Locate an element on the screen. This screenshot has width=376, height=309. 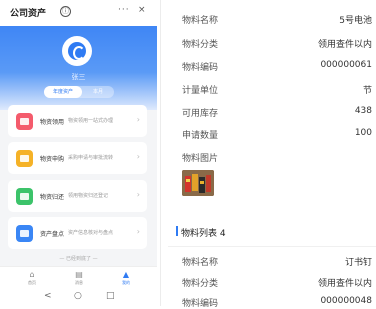
nav-label: 首页 is located at coordinates (32, 282).